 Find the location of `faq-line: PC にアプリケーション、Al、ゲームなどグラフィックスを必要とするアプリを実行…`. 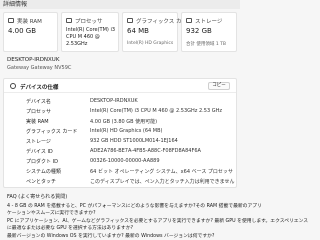

faq-line: PC にアプリケーション、Al、ゲームなどグラフィックスを必要とするアプリを実行… is located at coordinates (158, 221).